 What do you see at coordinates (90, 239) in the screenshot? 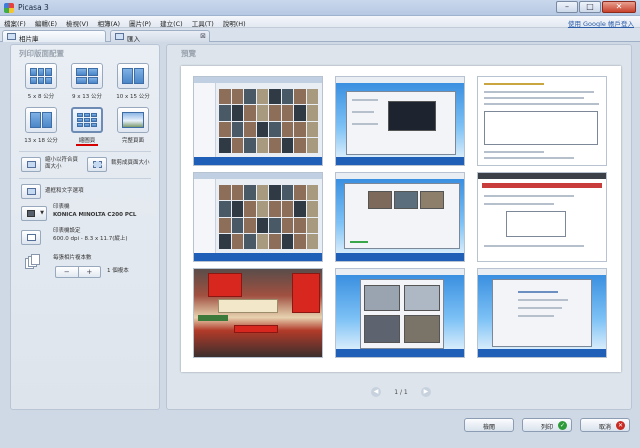
I see `printer-settings-value: 600.0 dpi - 8.3 x 11.7(縱上)` at bounding box center [90, 239].